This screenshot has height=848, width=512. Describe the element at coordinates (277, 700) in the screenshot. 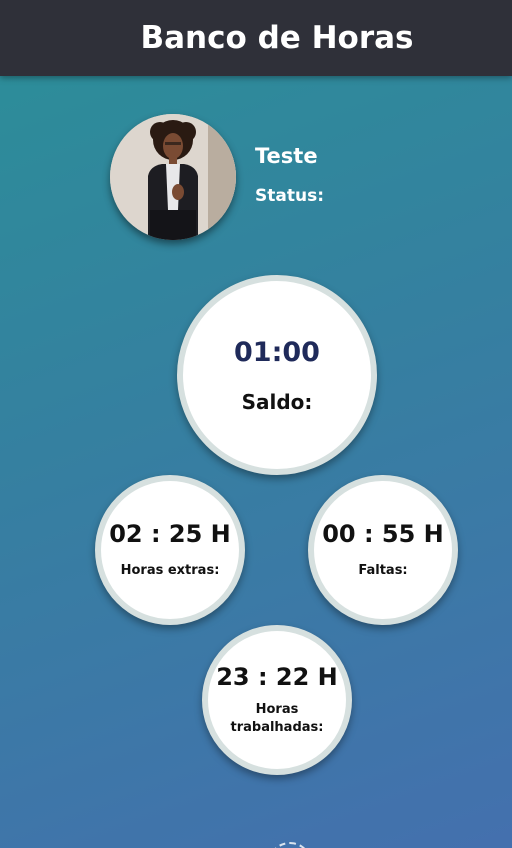

I see `horas-trabalhadas-circle: 23 : 22 H Horas trabalhadas:` at that location.